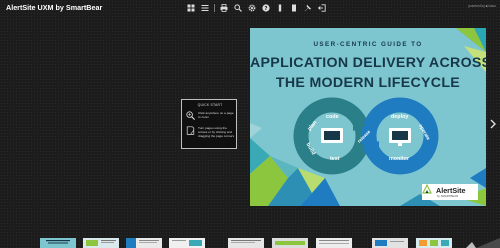 This screenshot has width=500, height=248. I want to click on next-page-arrow-icon, so click(493, 124).